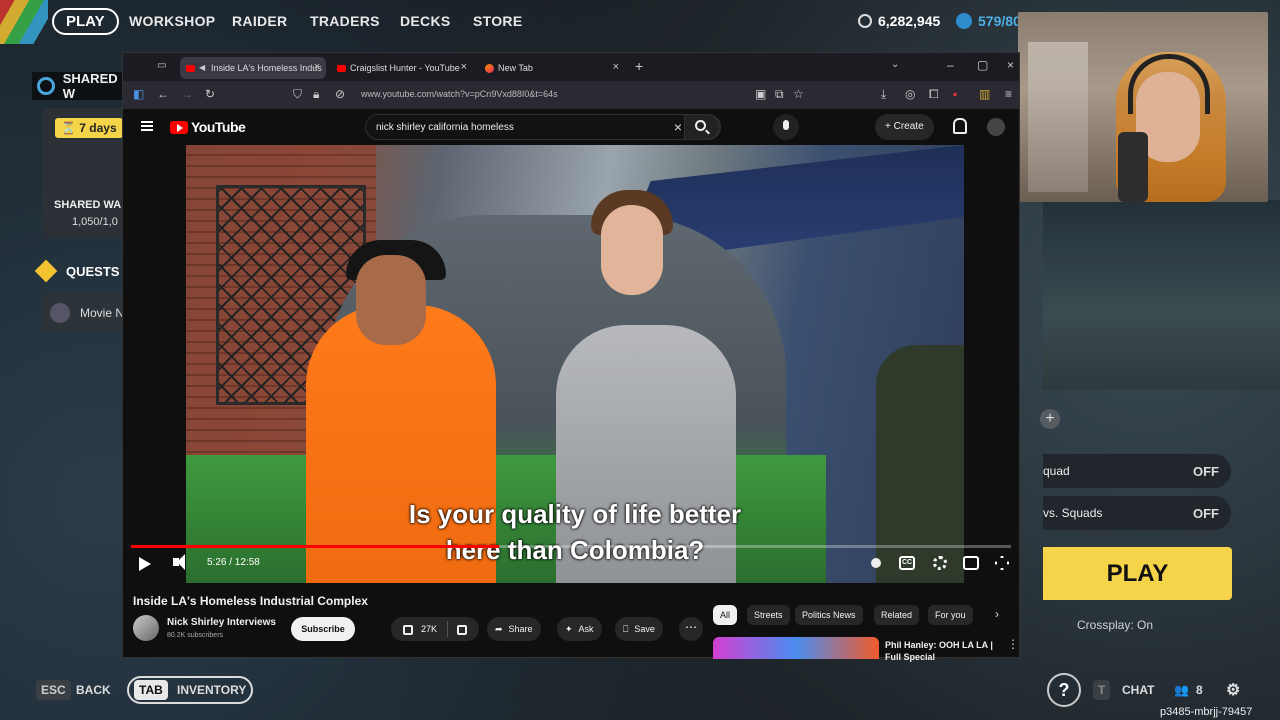 This screenshot has height=720, width=1280. I want to click on coin-icon, so click(865, 21).